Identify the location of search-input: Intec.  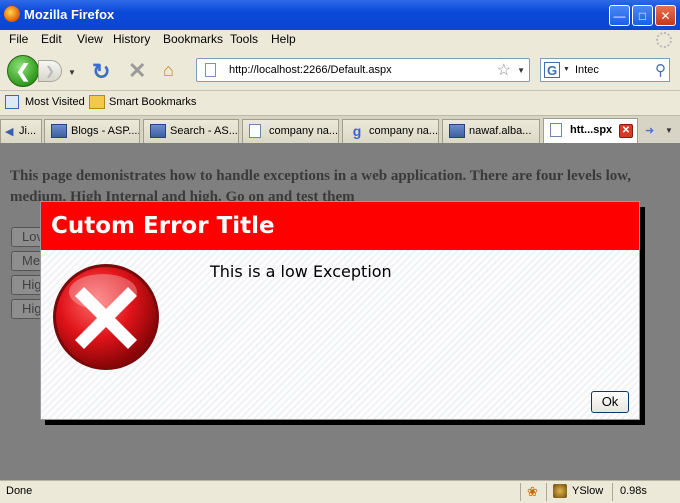
(587, 70).